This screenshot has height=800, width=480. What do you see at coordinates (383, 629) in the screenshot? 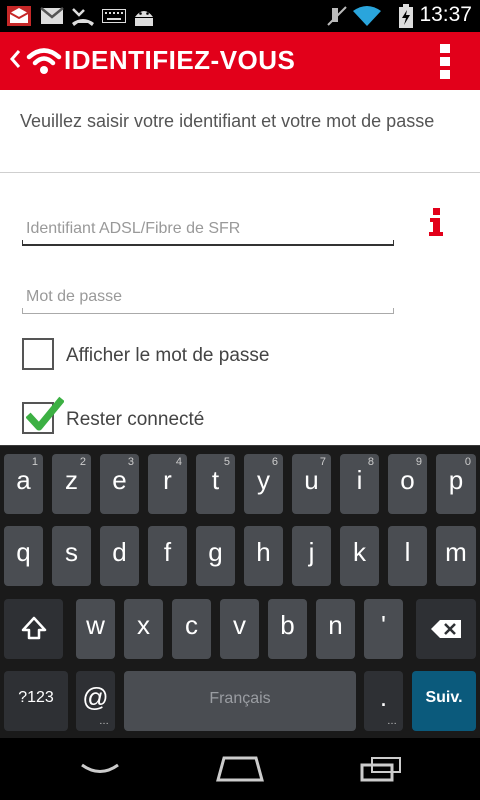
I see `key-apostrophe: '` at bounding box center [383, 629].